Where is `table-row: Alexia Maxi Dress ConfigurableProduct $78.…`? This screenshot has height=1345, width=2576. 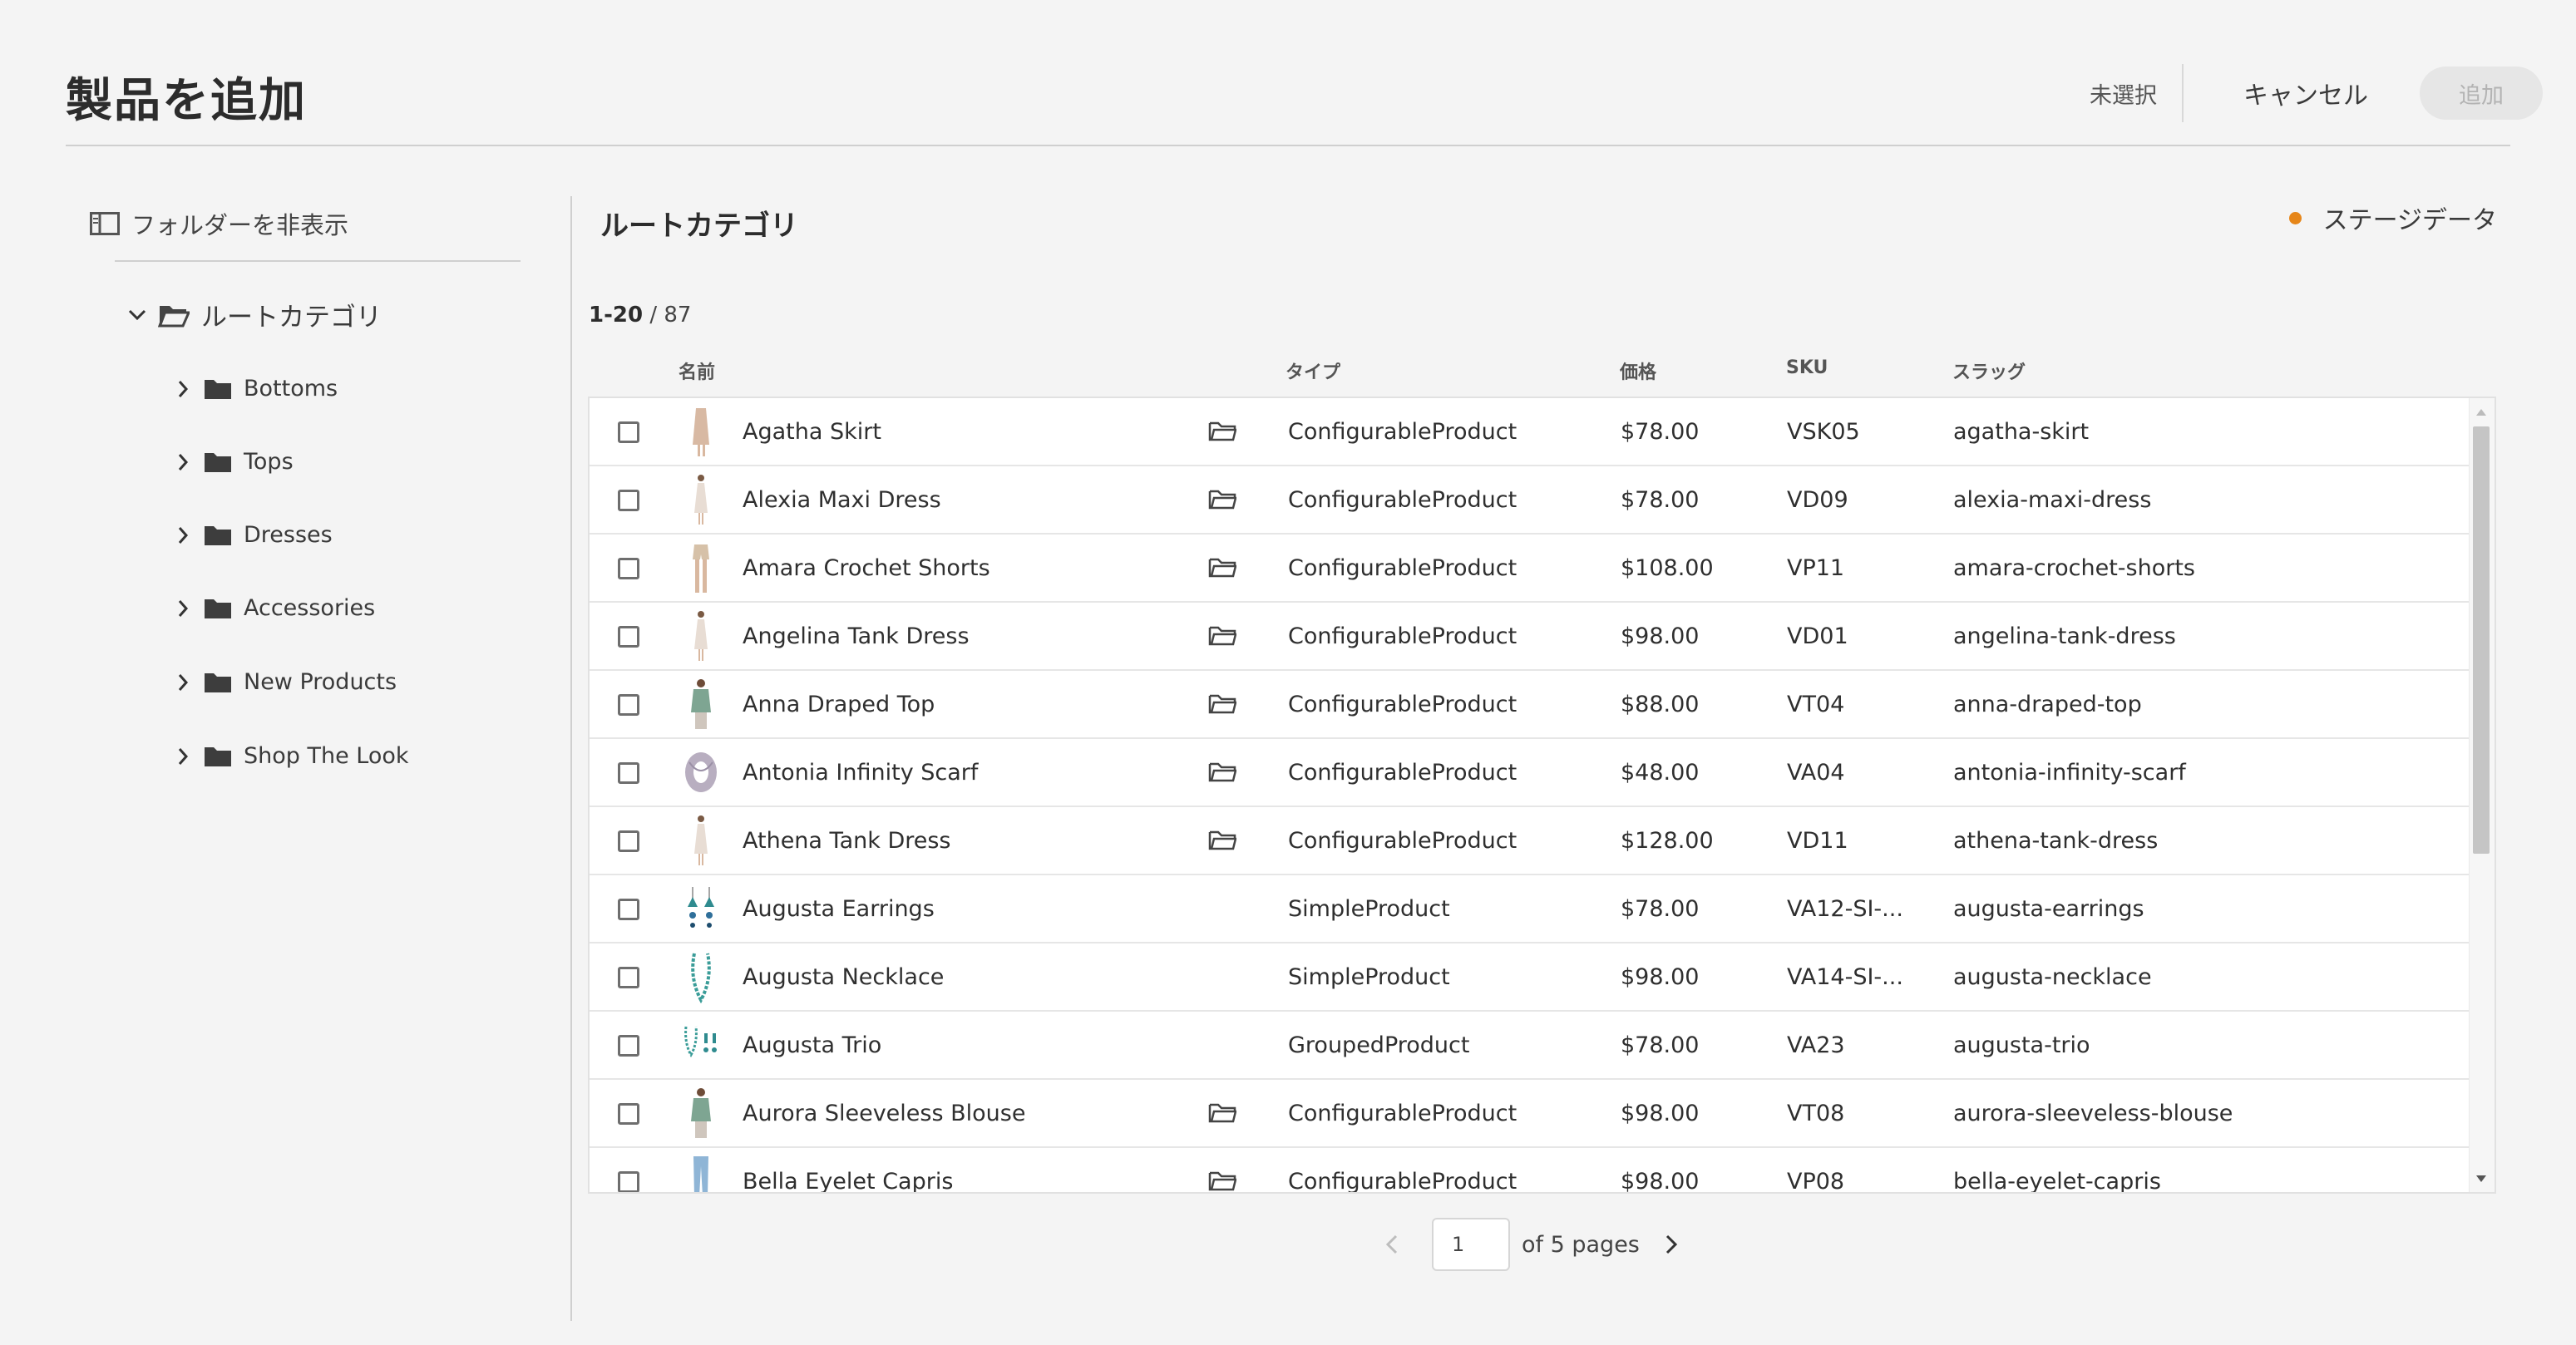 table-row: Alexia Maxi Dress ConfigurableProduct $78.… is located at coordinates (1529, 500).